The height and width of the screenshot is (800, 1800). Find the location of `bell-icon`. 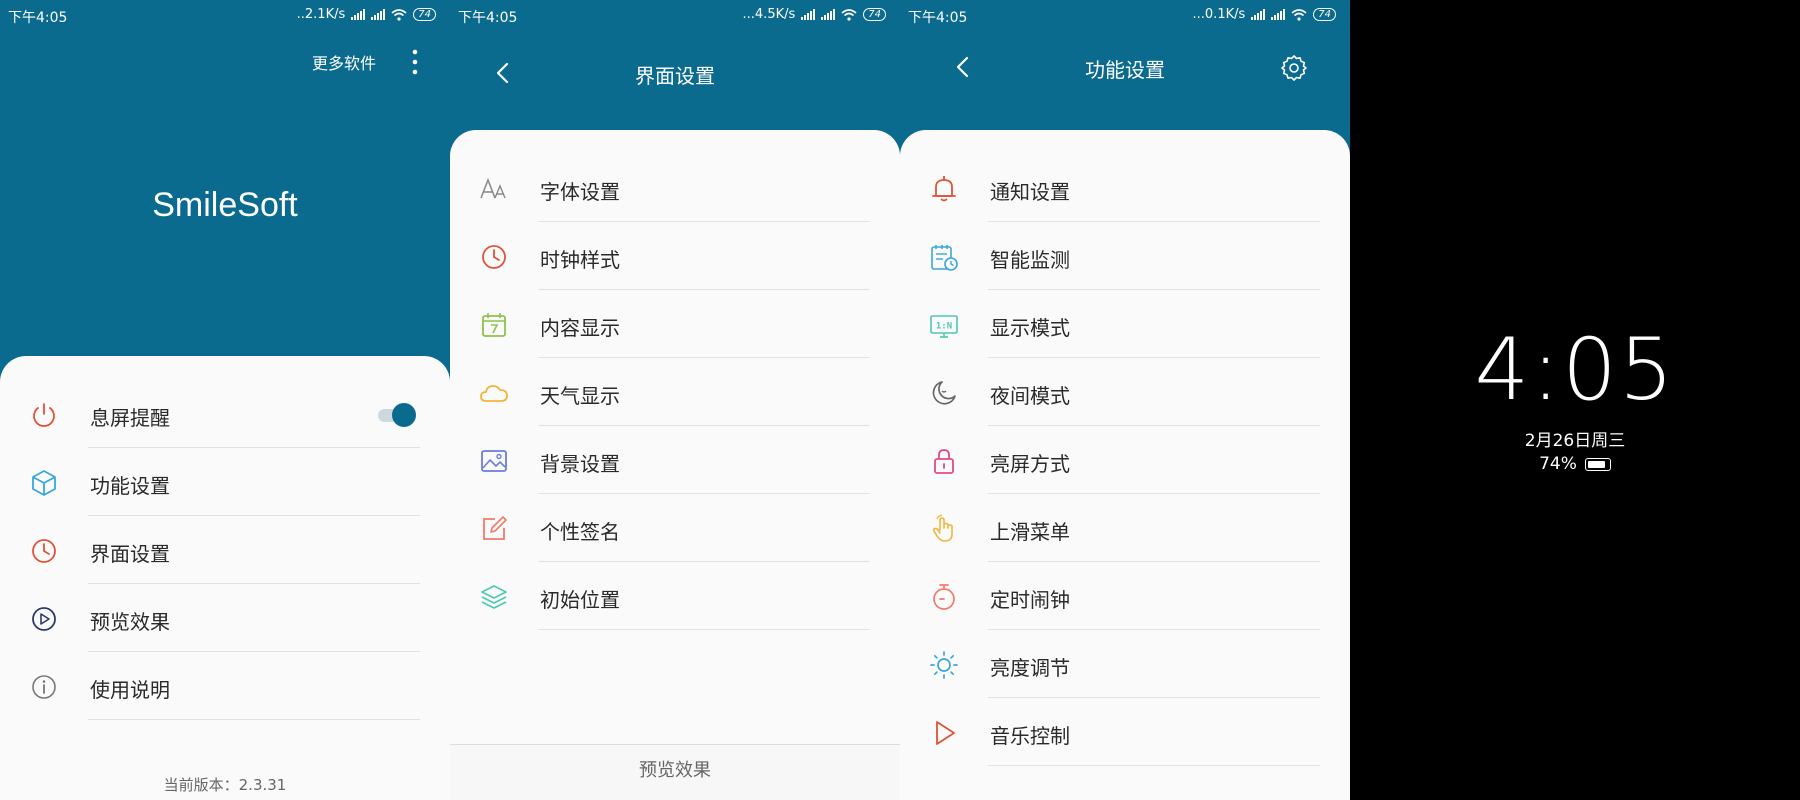

bell-icon is located at coordinates (944, 189).